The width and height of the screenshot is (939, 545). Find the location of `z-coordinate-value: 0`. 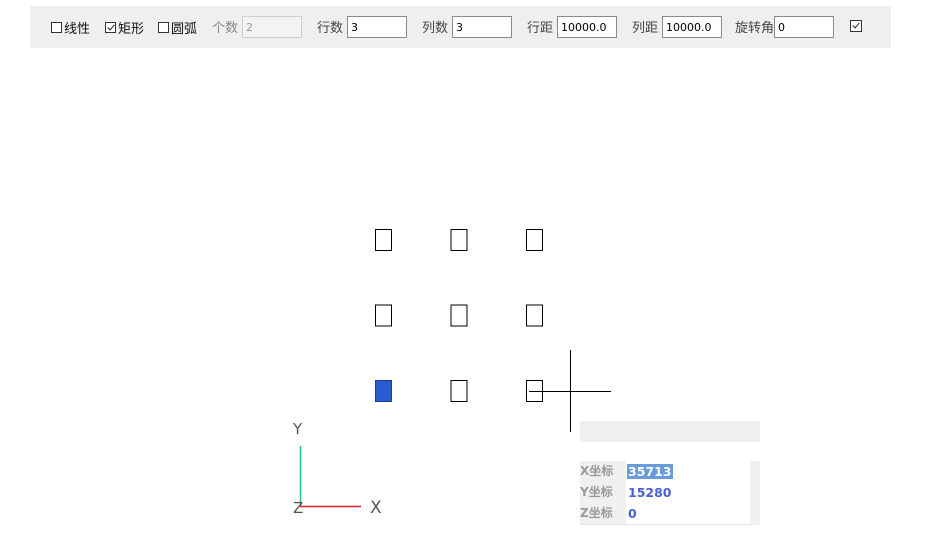

z-coordinate-value: 0 is located at coordinates (632, 513).